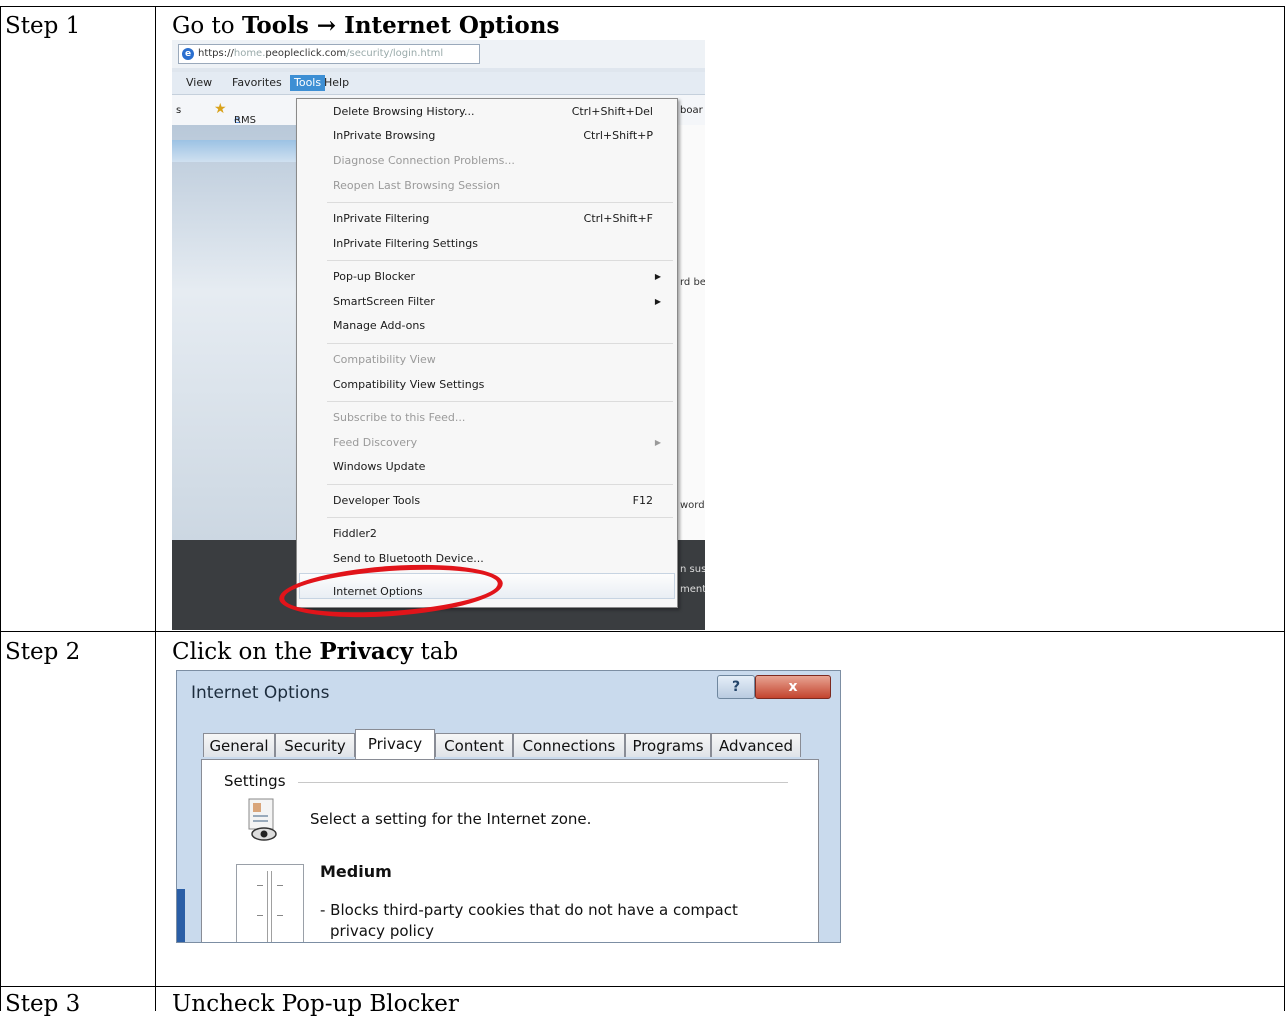 The height and width of the screenshot is (1018, 1285). I want to click on step-instruction: Uncheck Pop-up Blocker, so click(315, 1004).